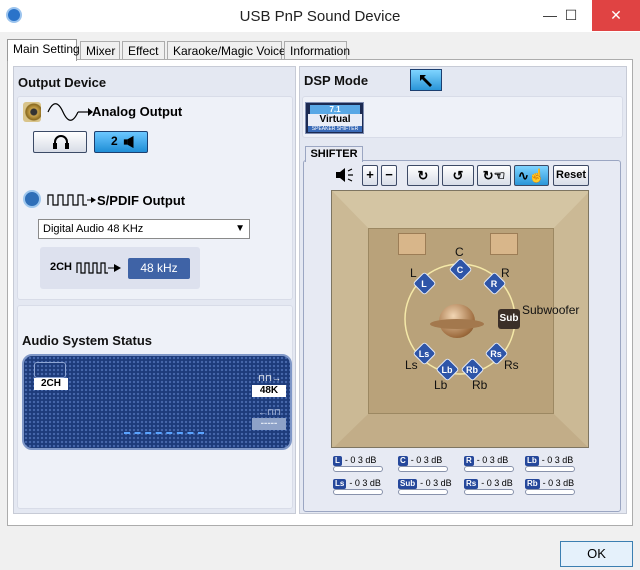 The height and width of the screenshot is (570, 640). I want to click on drag-mode-button: ∿☝, so click(531, 175).